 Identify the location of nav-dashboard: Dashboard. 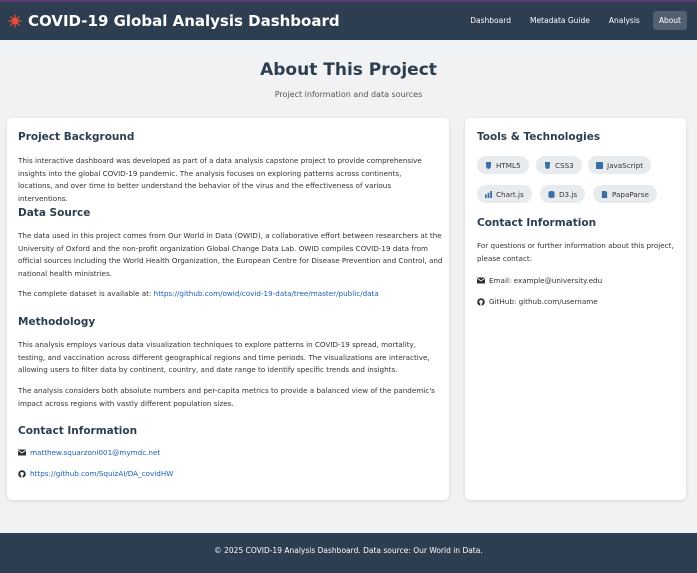
(490, 20).